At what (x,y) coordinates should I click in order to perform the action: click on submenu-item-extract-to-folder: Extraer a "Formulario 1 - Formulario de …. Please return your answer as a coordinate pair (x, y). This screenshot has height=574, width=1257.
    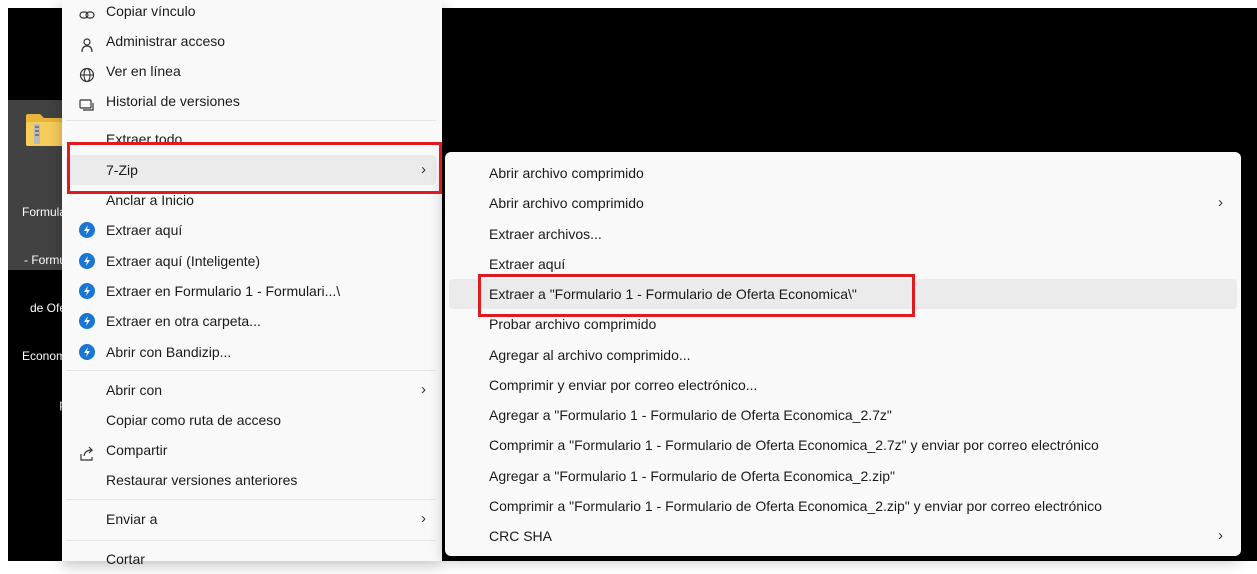
    Looking at the image, I should click on (843, 294).